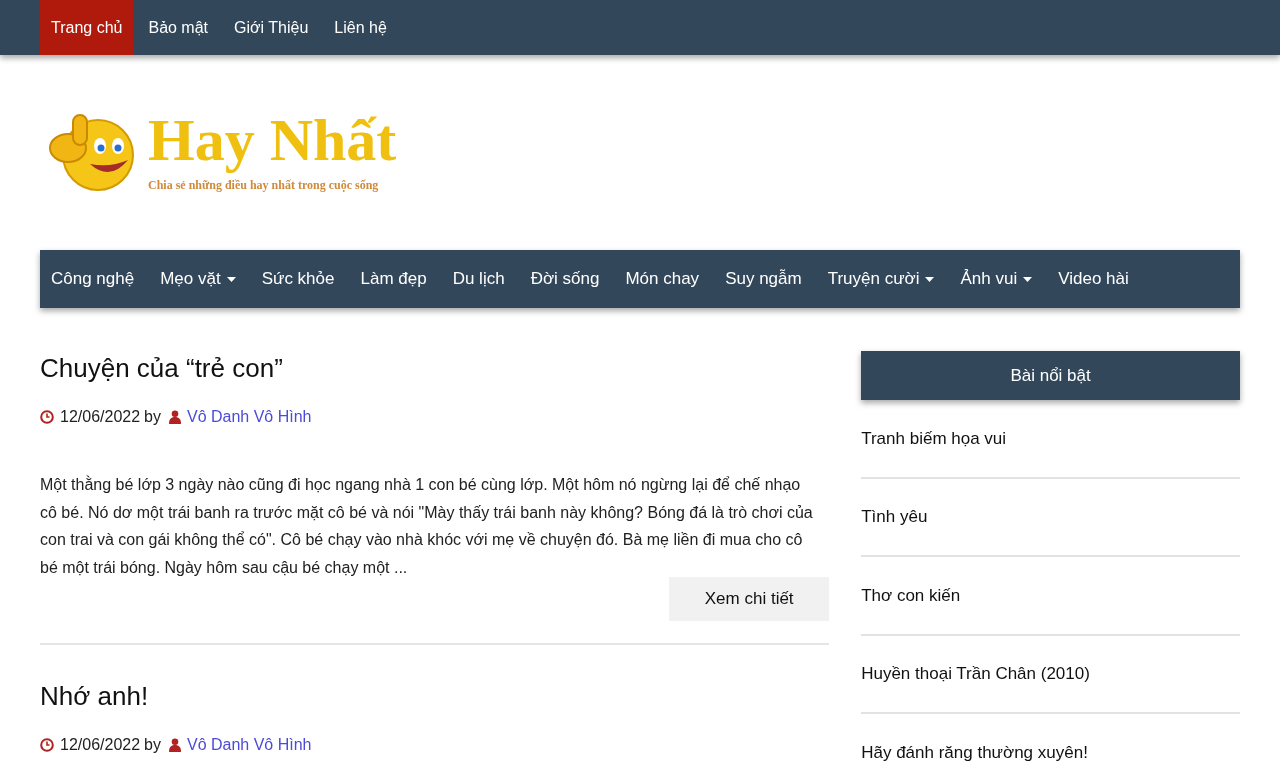  Describe the element at coordinates (565, 279) in the screenshot. I see `main-nav-link: Đời sống` at that location.